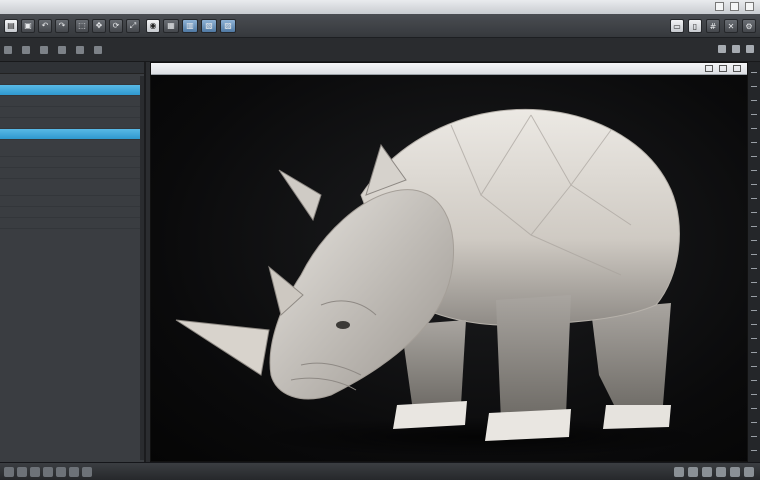 This screenshot has height=480, width=760. Describe the element at coordinates (380, 26) in the screenshot. I see `main-toolbar: ▤ ▣ ↶ ↷ ⬚ ✥ ⟳ ⤢ ◉ ▦ ▥ ▧ ▨ ▭ ▯ # ✕ ⚙` at that location.